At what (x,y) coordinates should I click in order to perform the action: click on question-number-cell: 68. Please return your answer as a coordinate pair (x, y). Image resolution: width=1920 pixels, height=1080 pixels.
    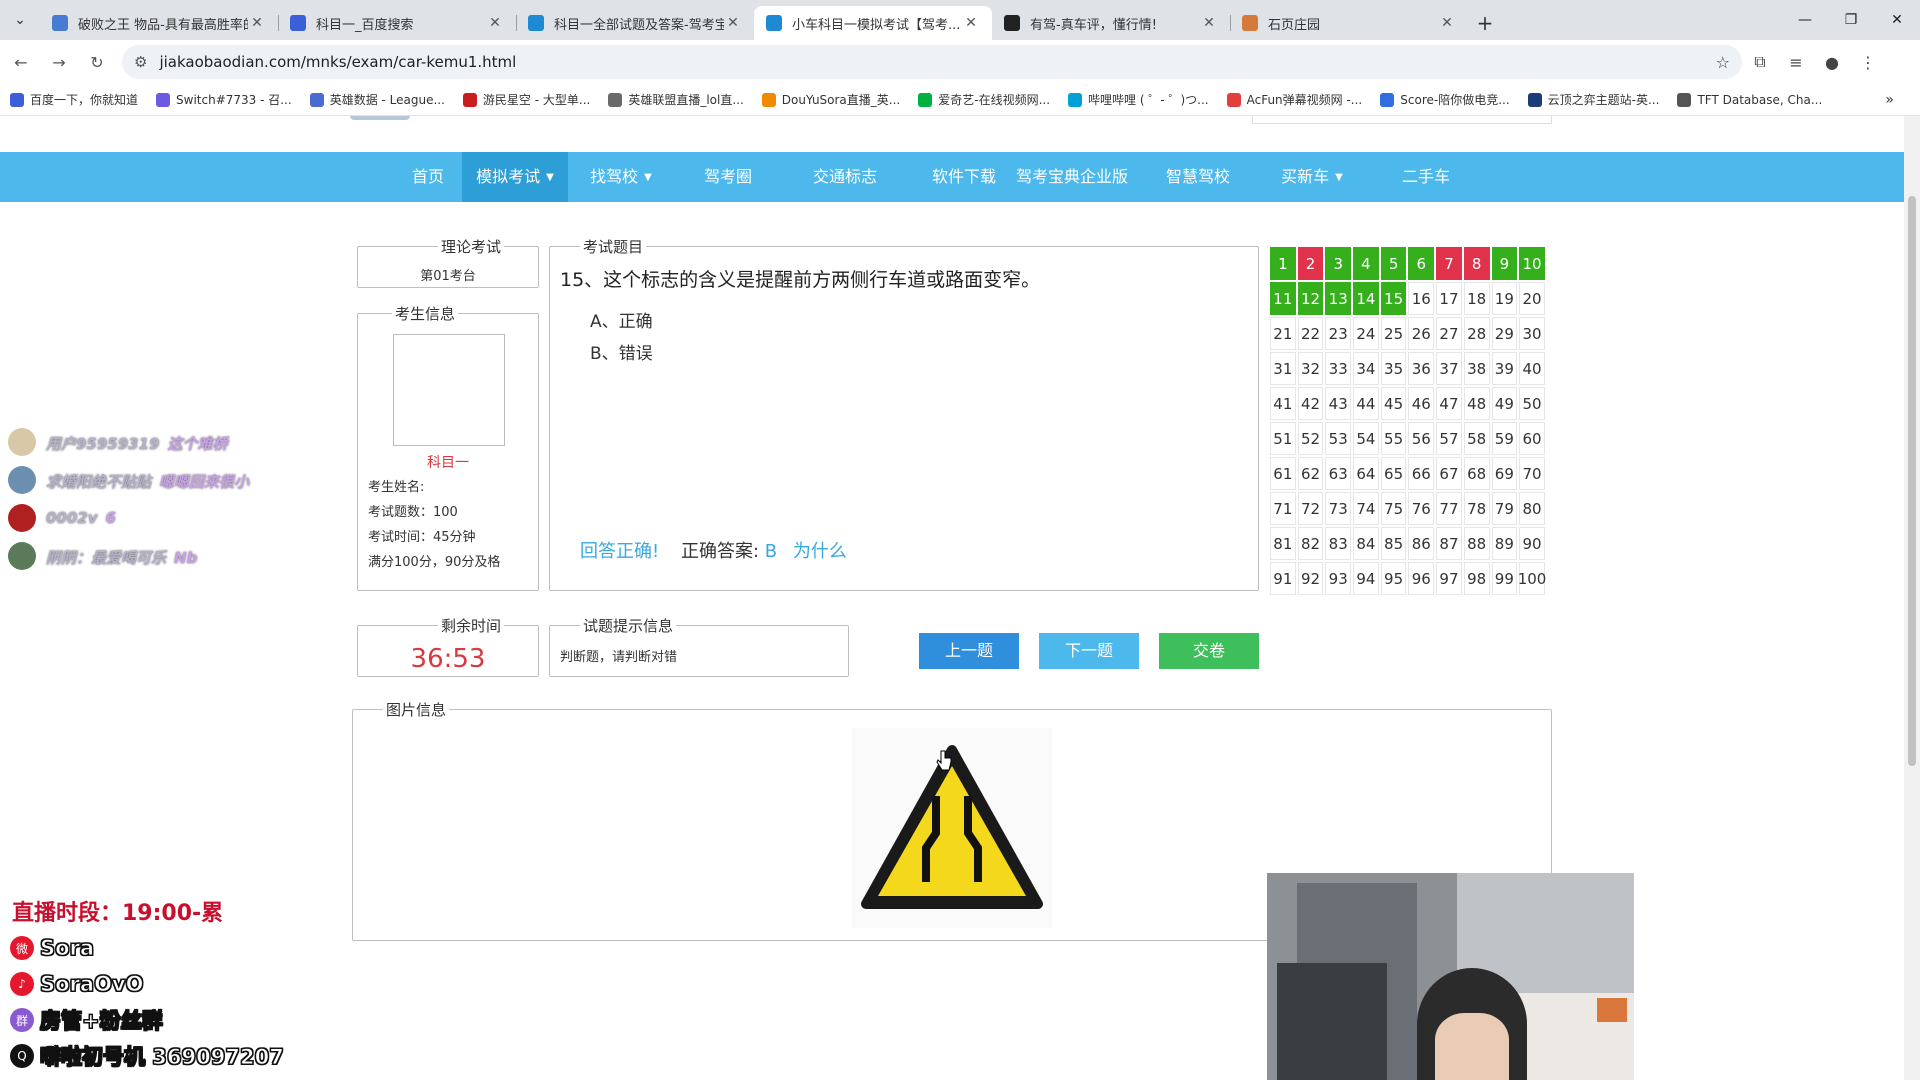
    Looking at the image, I should click on (1476, 473).